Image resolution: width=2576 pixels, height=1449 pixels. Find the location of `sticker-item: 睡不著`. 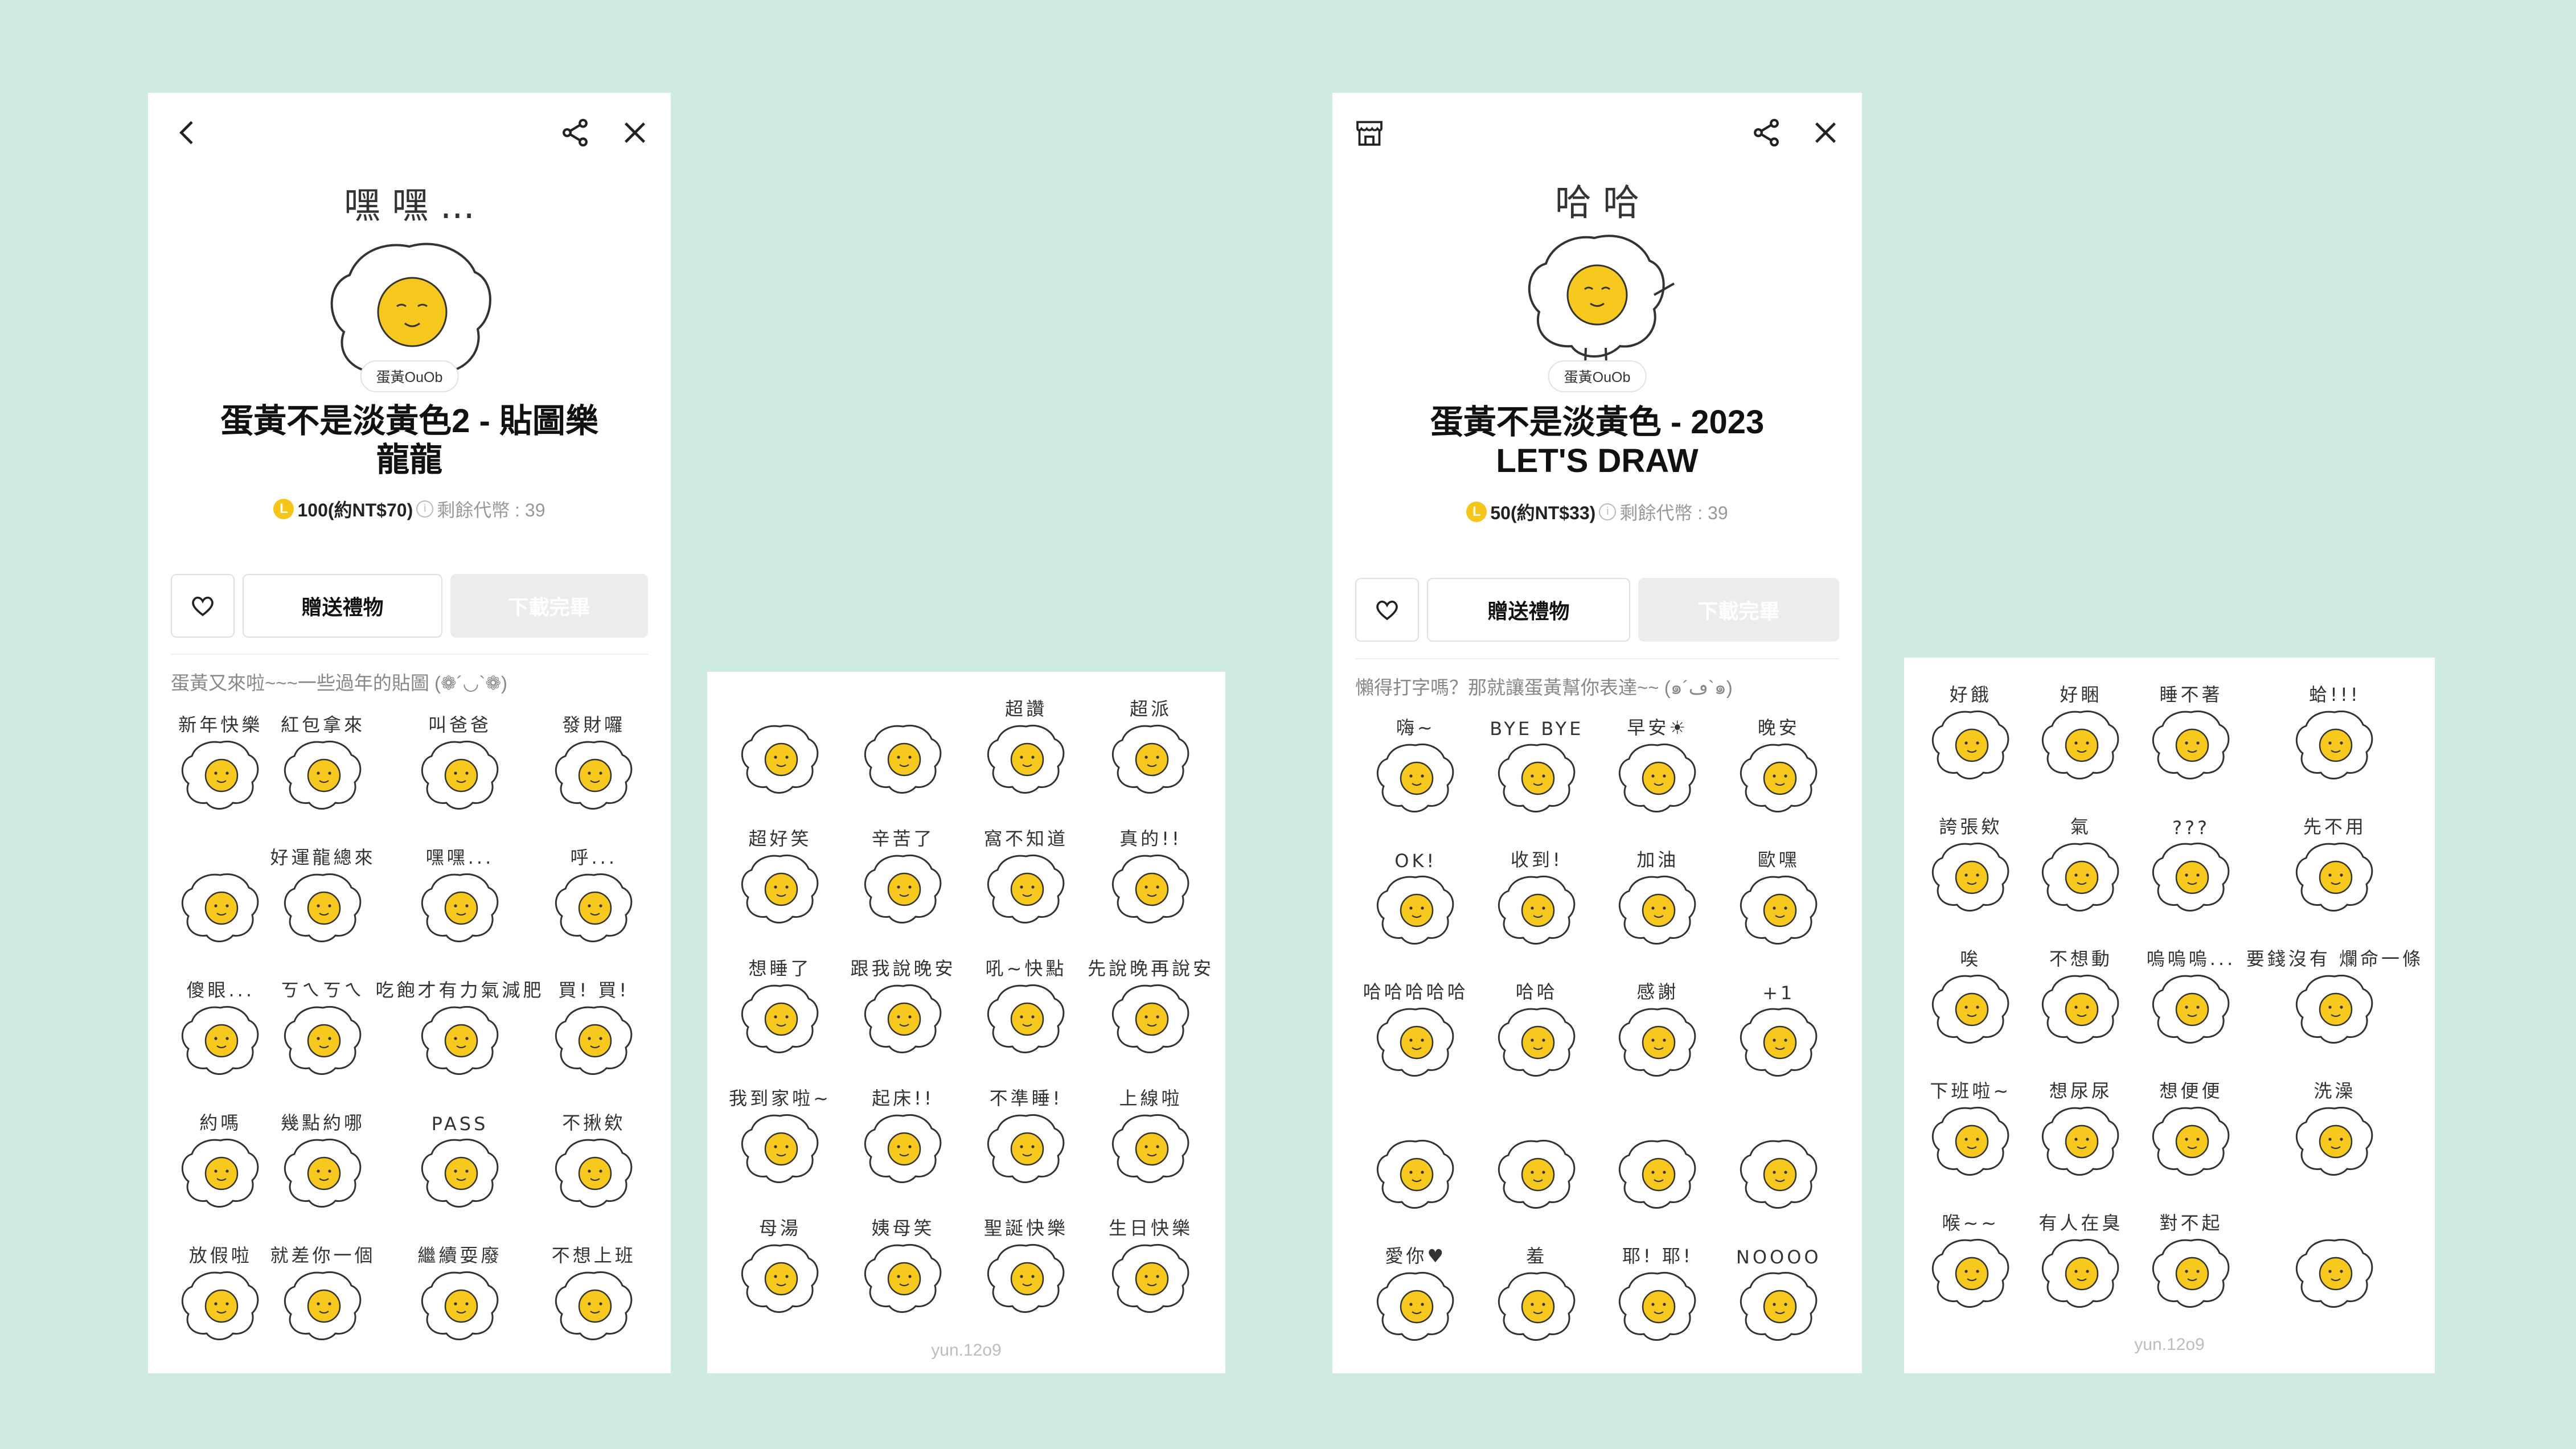

sticker-item: 睡不著 is located at coordinates (2191, 741).